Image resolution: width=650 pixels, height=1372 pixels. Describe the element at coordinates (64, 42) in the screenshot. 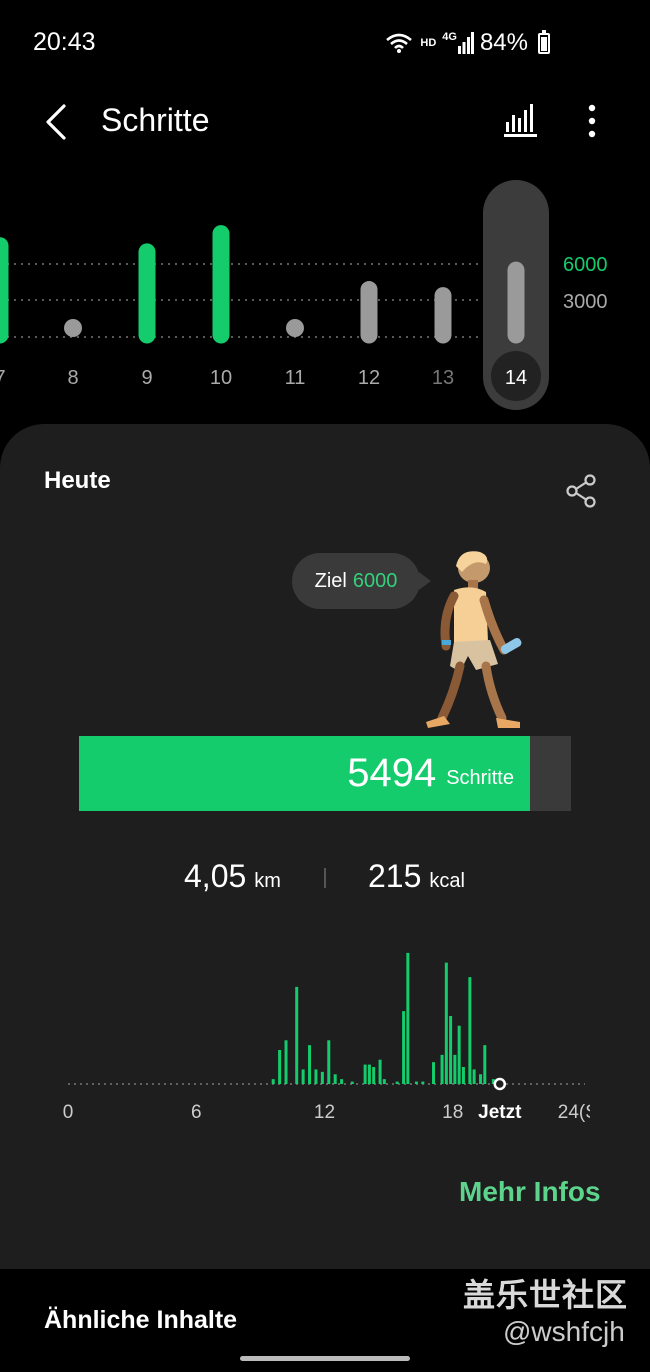

I see `status-time: 20:43` at that location.